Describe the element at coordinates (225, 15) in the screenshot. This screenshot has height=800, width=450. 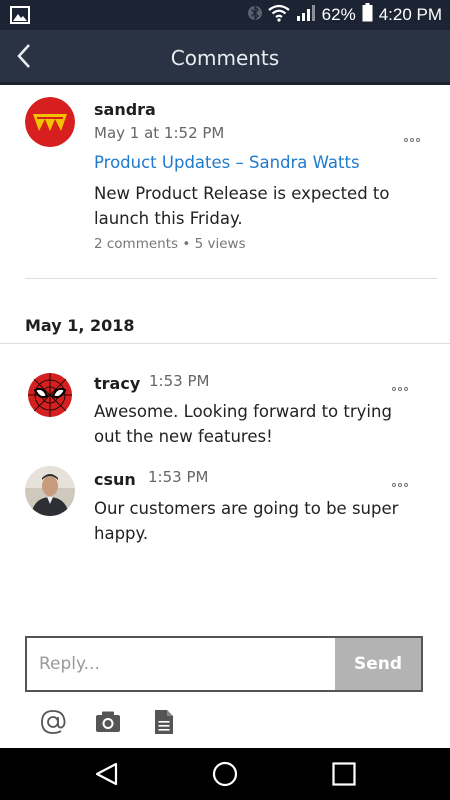
I see `status-bar: 62% 4:20 PM` at that location.